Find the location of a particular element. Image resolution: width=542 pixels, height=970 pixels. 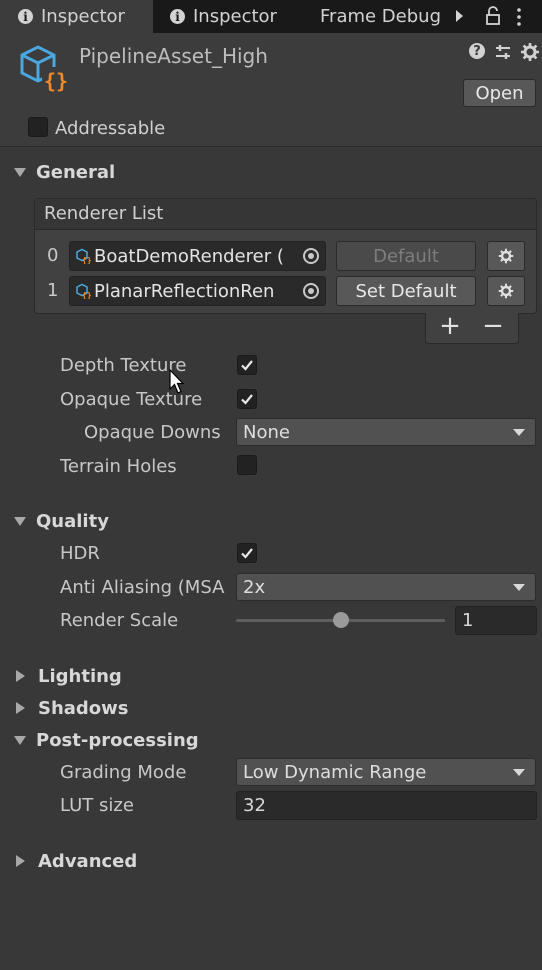

dropdown-value: 2x is located at coordinates (254, 587).